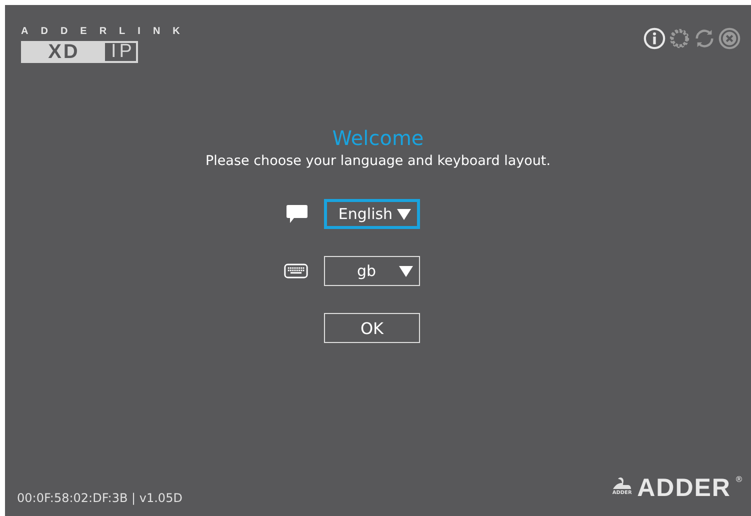 This screenshot has width=751, height=516. I want to click on welcome-title: Welcome, so click(378, 138).